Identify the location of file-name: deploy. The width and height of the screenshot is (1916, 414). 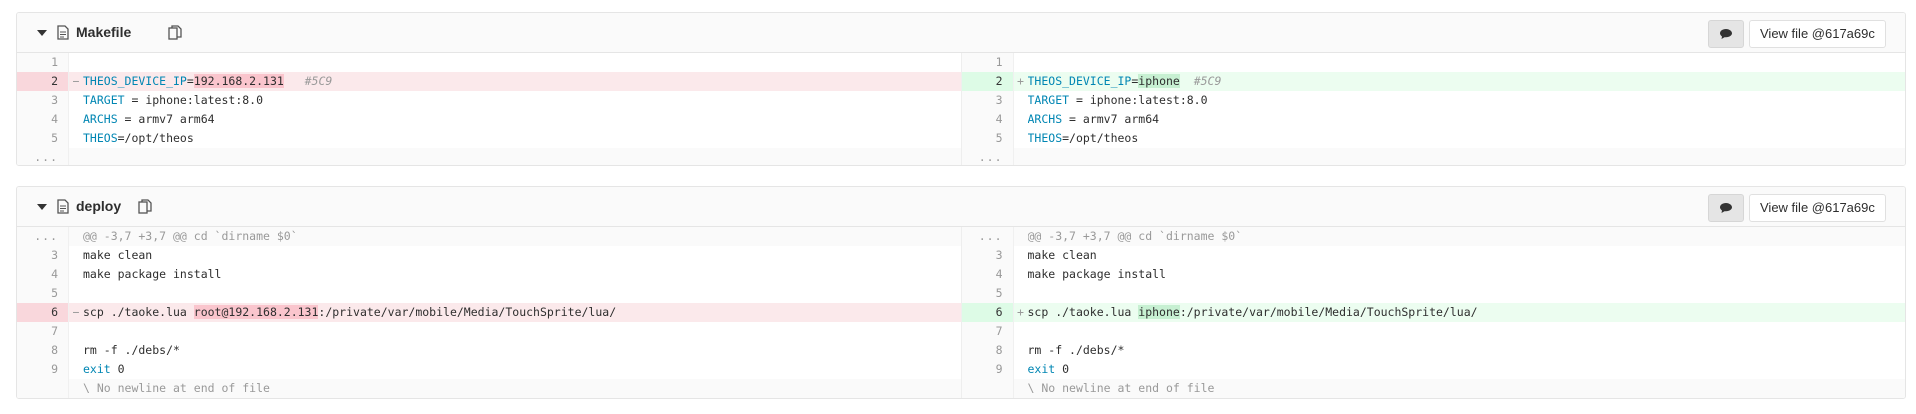
(98, 206).